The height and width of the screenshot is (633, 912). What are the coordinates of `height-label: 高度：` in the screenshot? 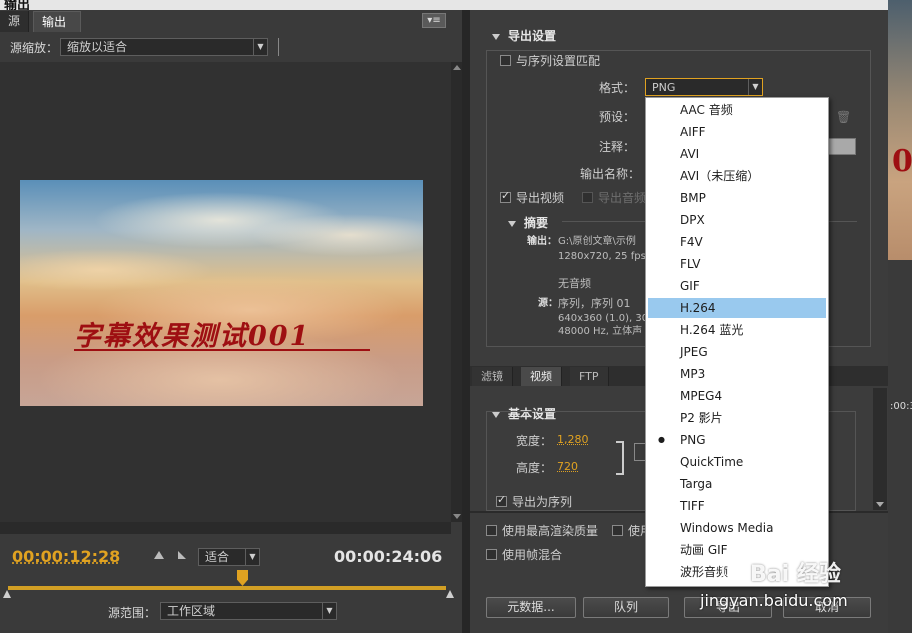 It's located at (534, 467).